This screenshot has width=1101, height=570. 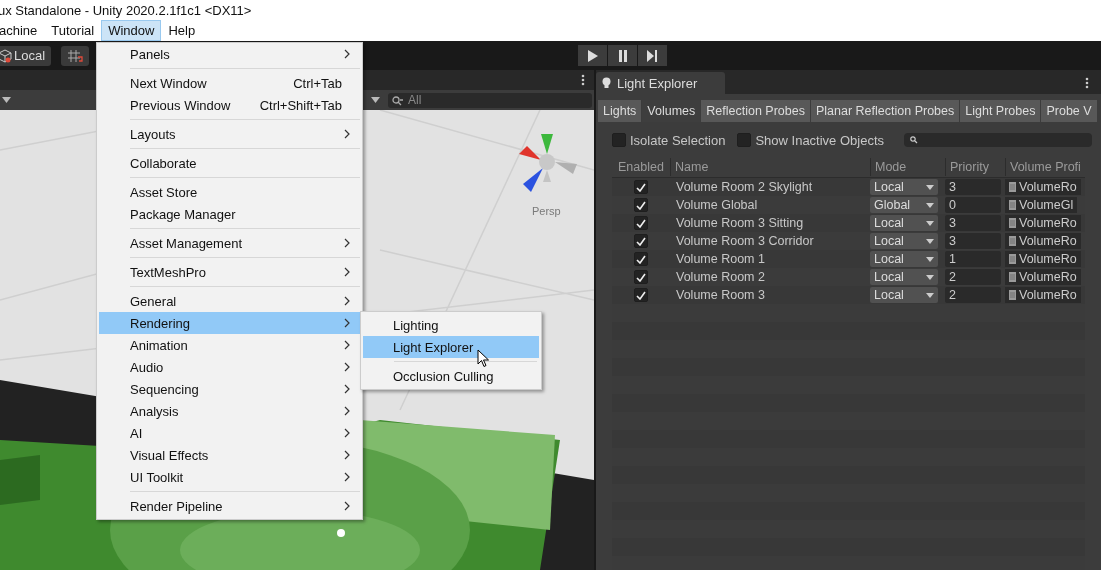 I want to click on lightbulb-icon, so click(x=606, y=83).